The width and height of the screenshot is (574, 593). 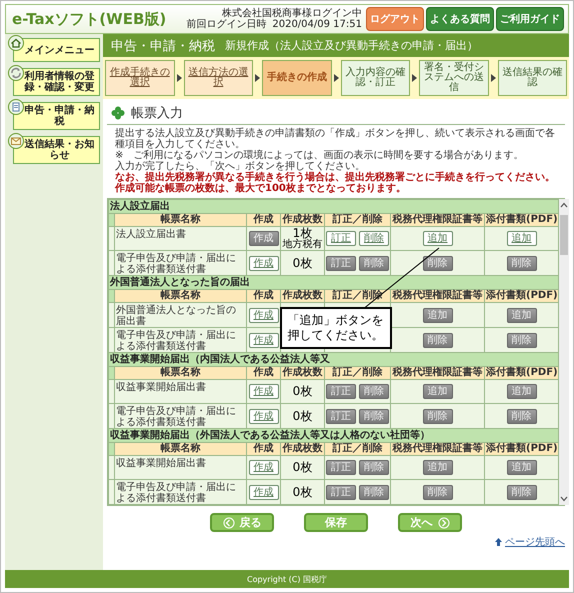 What do you see at coordinates (56, 150) in the screenshot?
I see `sidebar-item: 送信結果・お知らせ` at bounding box center [56, 150].